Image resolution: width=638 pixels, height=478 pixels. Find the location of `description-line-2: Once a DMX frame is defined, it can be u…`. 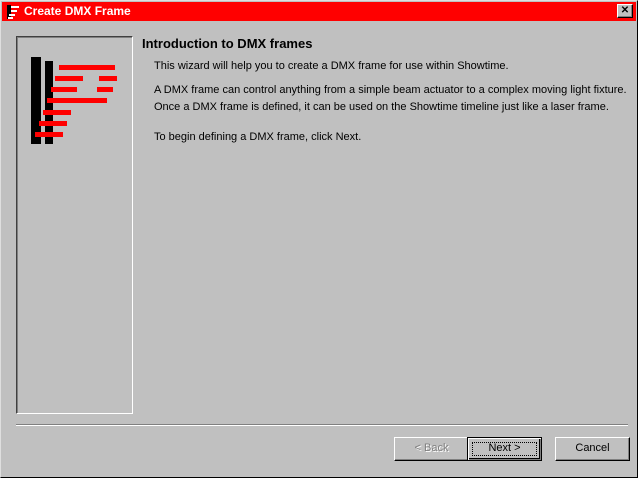

description-line-2: Once a DMX frame is defined, it can be u… is located at coordinates (381, 107).